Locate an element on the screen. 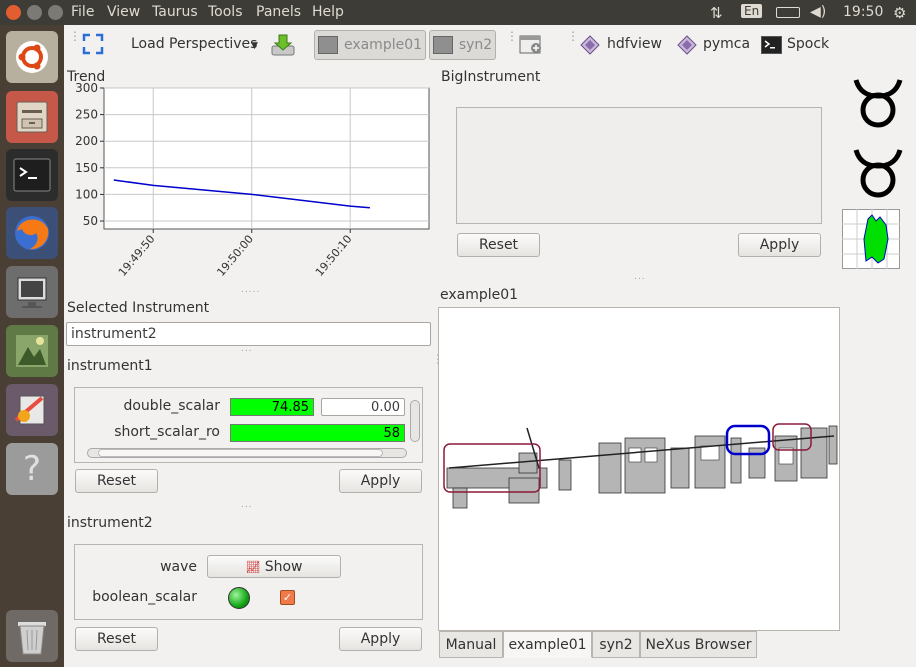  menu-file: File is located at coordinates (82, 12).